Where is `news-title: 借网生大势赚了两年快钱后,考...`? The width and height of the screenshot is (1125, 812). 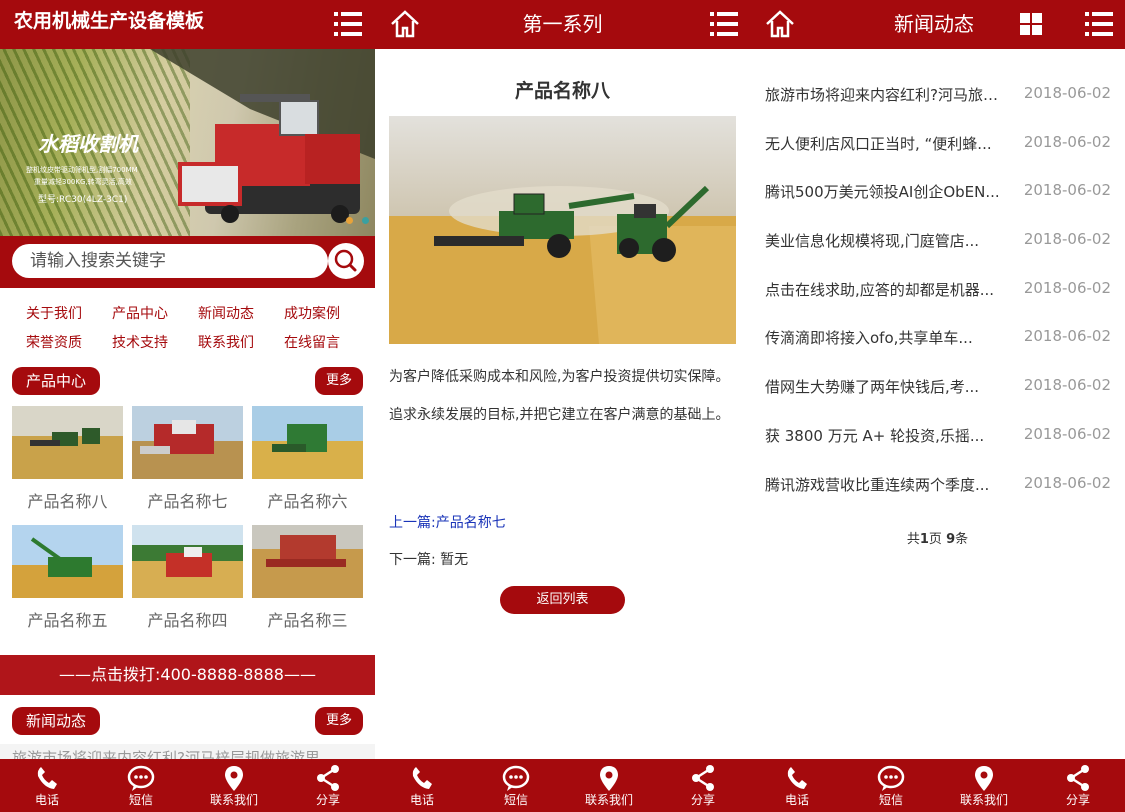
news-title: 借网生大势赚了两年快钱后,考... is located at coordinates (887, 386).